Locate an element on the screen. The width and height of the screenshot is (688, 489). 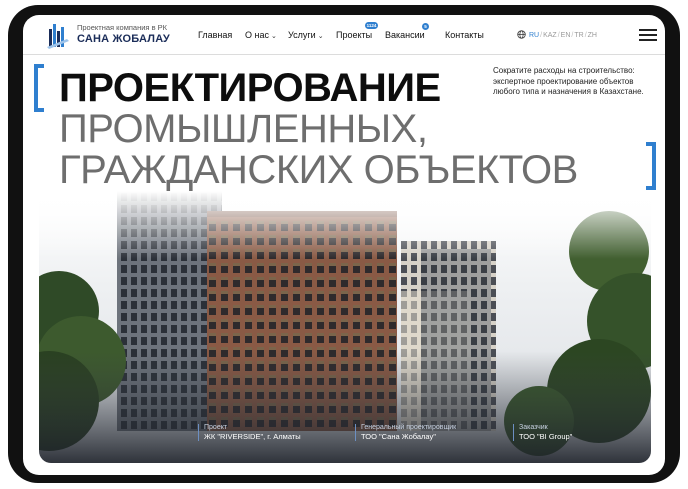
left-bracket-decoration is located at coordinates (39, 88).